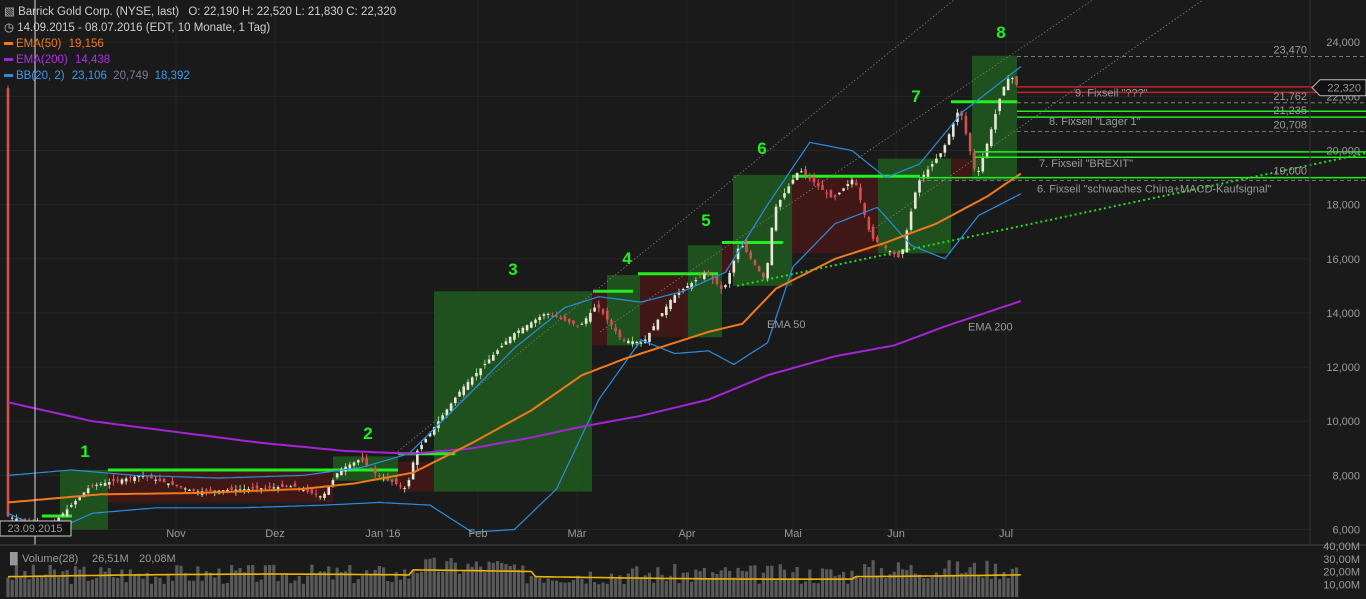  I want to click on y-tick-label: 14,000, so click(1343, 314).